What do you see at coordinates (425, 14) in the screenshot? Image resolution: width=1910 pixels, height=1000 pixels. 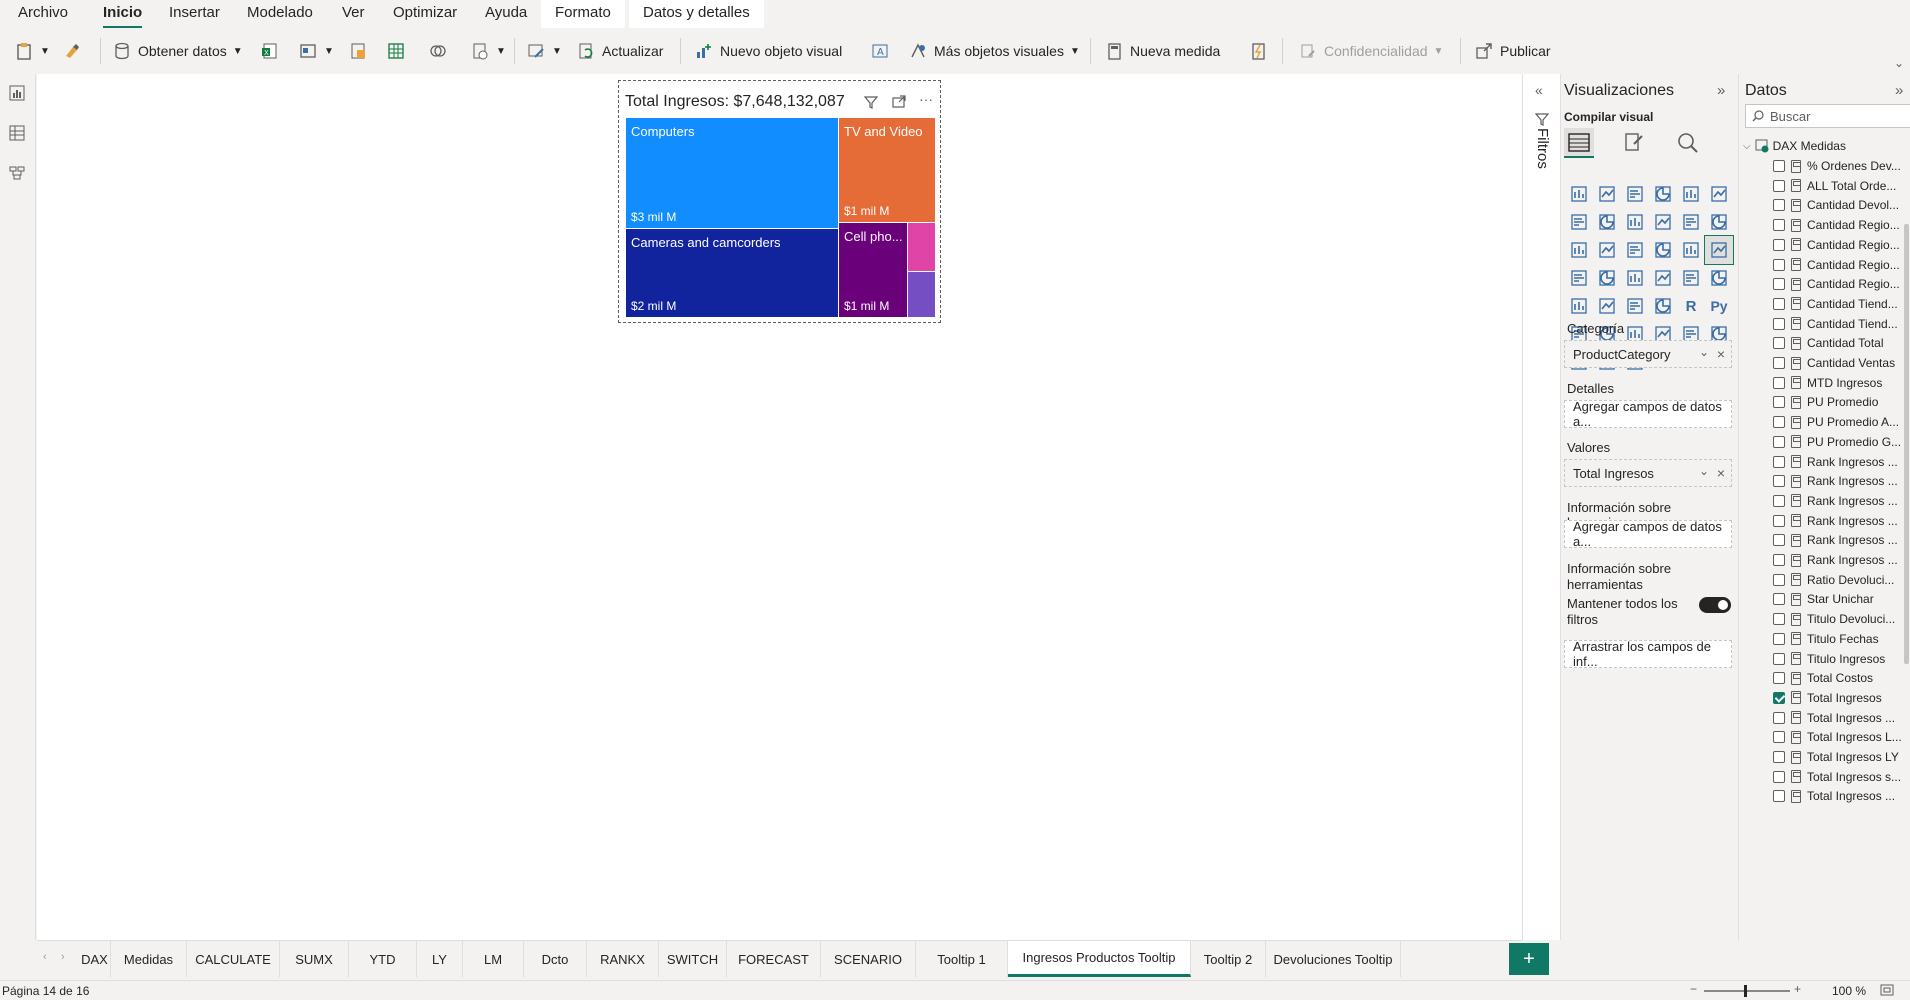 I see `tab-optimizar: Optimizar` at bounding box center [425, 14].